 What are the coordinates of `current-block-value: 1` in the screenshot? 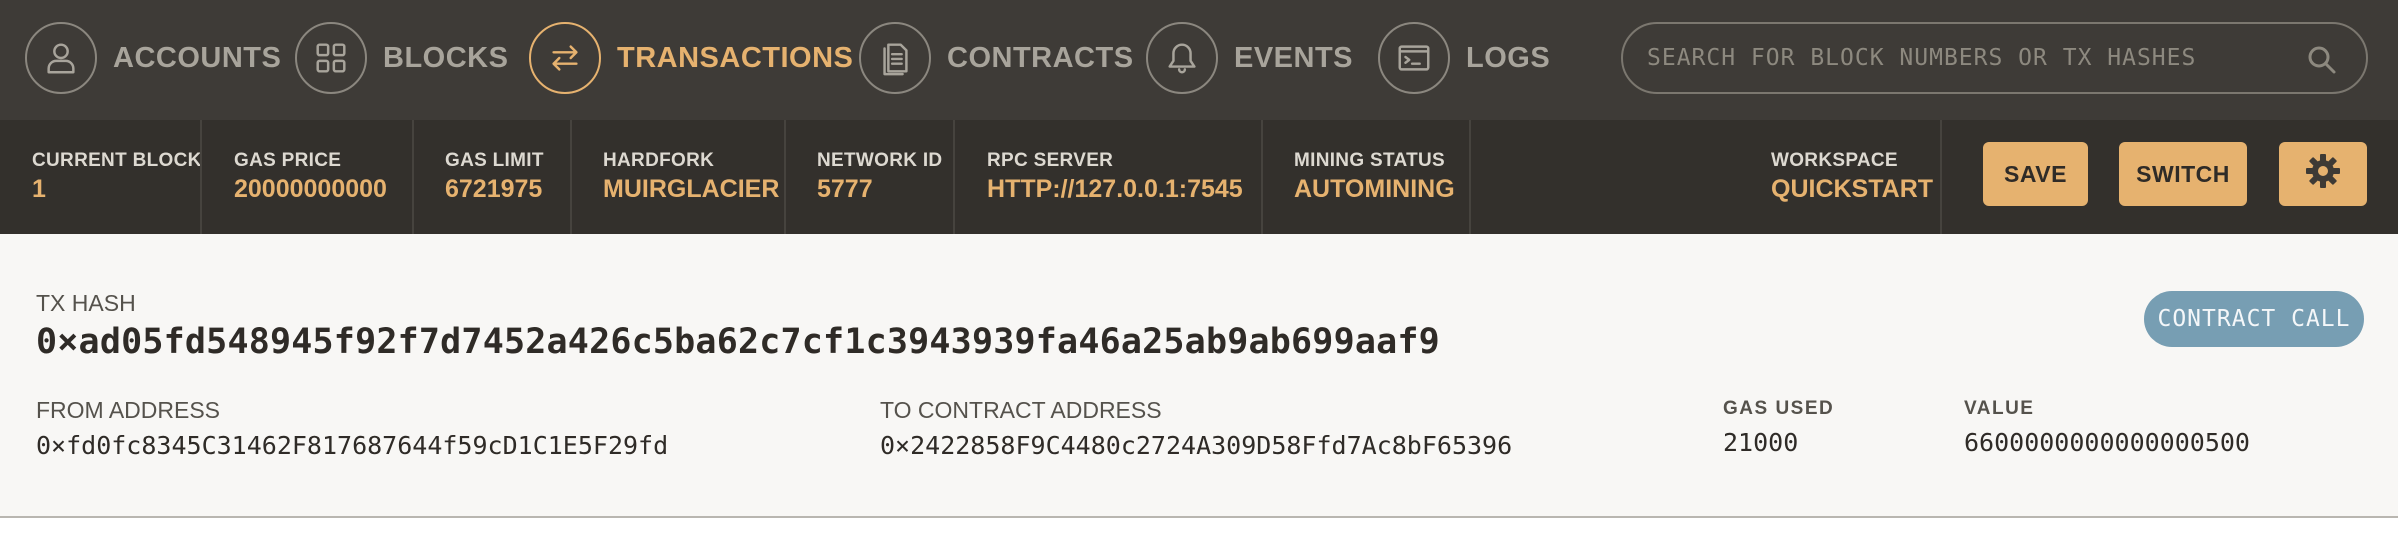 It's located at (39, 189).